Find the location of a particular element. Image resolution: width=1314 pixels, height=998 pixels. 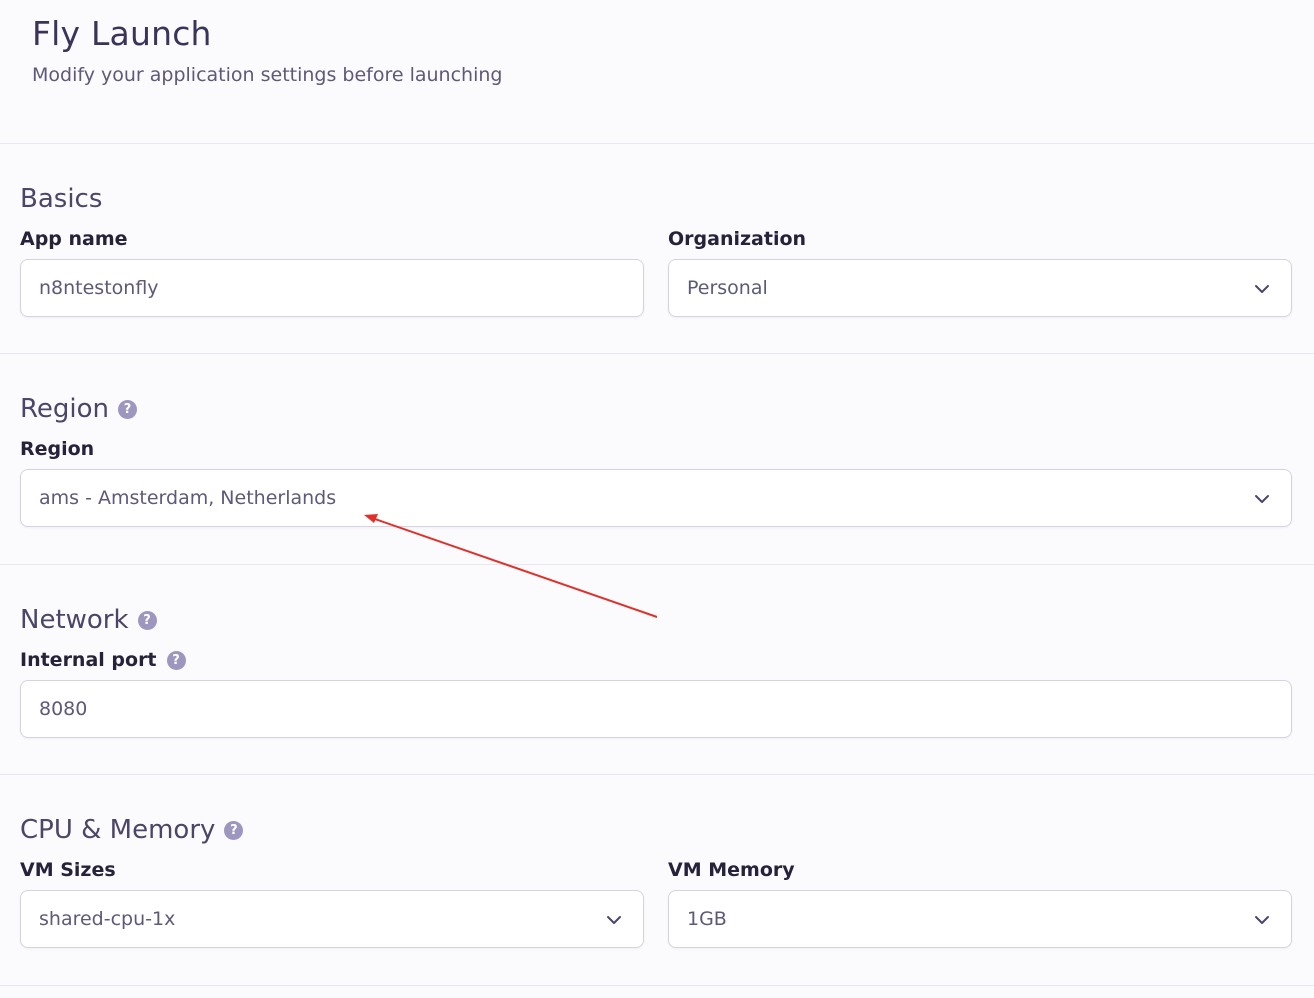

cpu-memory-section-title: CPU & Memory ? is located at coordinates (132, 830).